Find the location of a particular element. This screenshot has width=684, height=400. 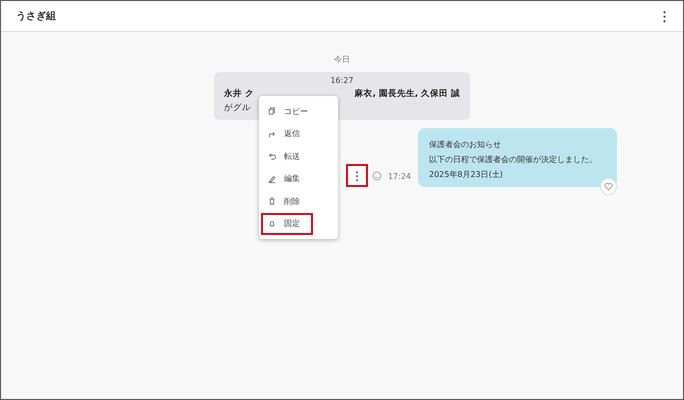

menu-item: 返信 is located at coordinates (287, 133).